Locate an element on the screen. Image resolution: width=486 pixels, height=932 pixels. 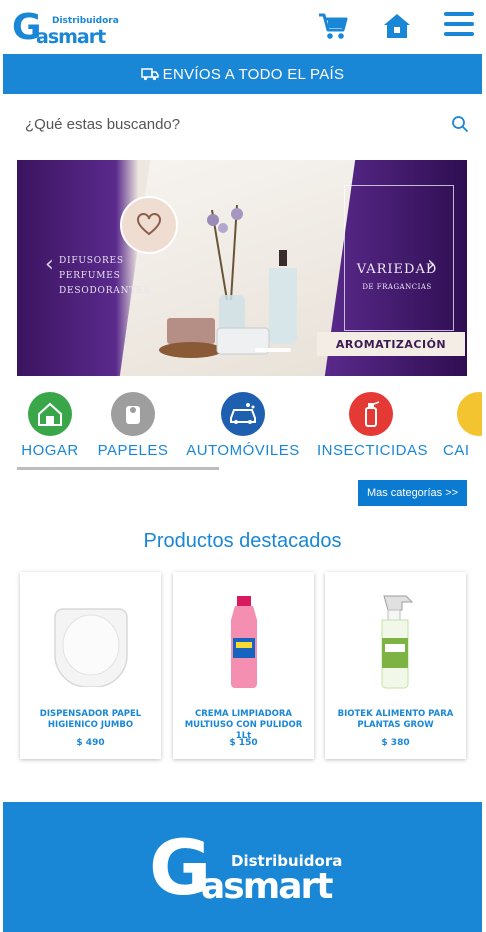
hamburger-menu-icon is located at coordinates (459, 26).